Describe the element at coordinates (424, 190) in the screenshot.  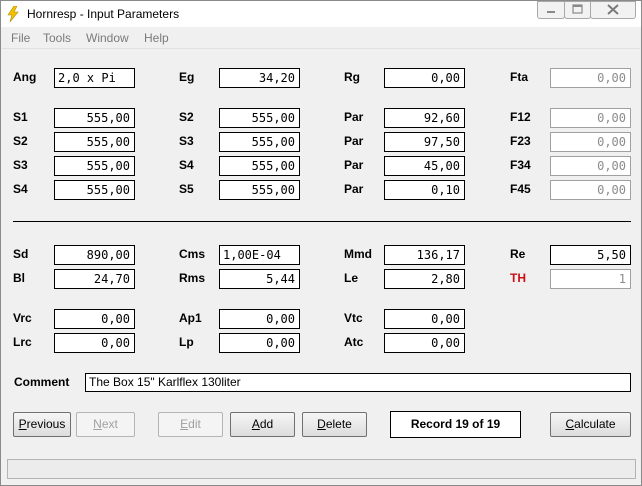
I see `par4-field: 0,10` at that location.